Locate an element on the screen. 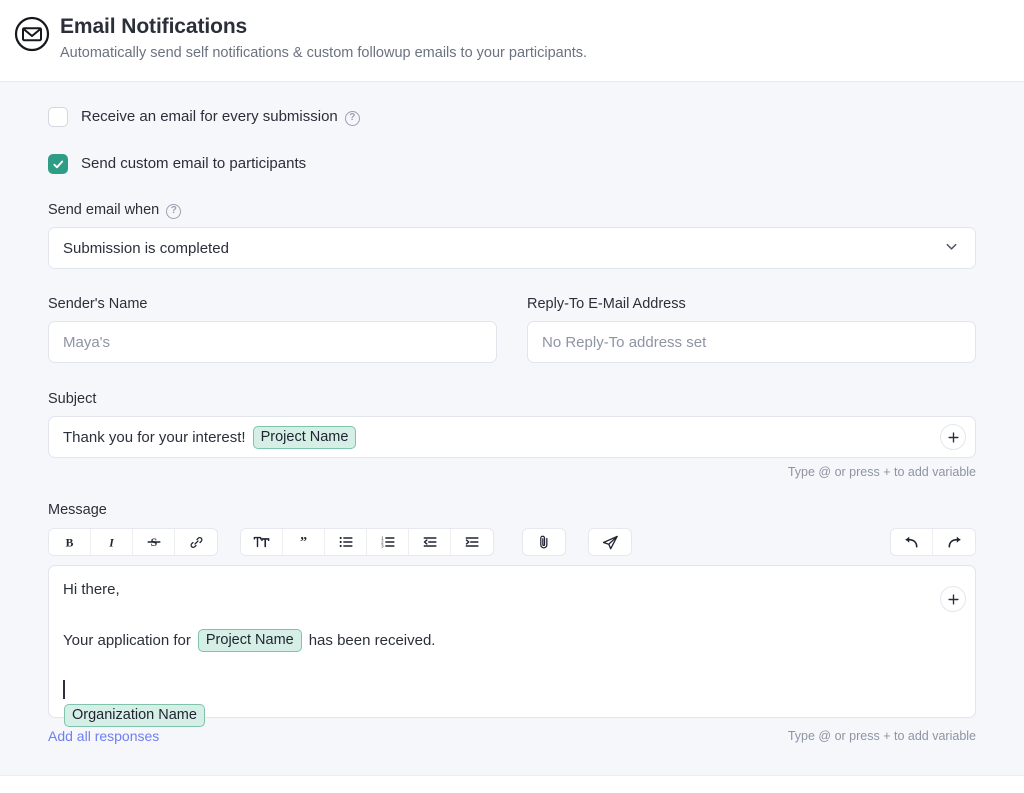 Image resolution: width=1024 pixels, height=793 pixels. text-size-icon is located at coordinates (262, 542).